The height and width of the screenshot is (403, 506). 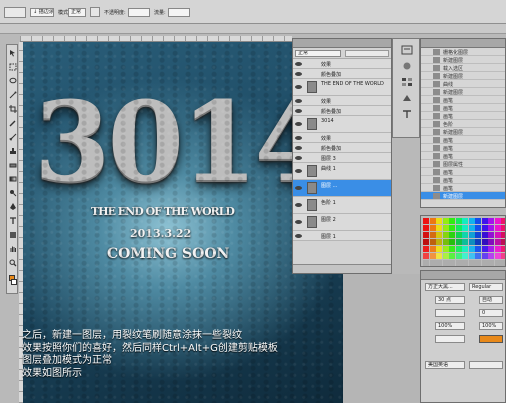 What do you see at coordinates (13, 67) in the screenshot?
I see `marquee-icon` at bounding box center [13, 67].